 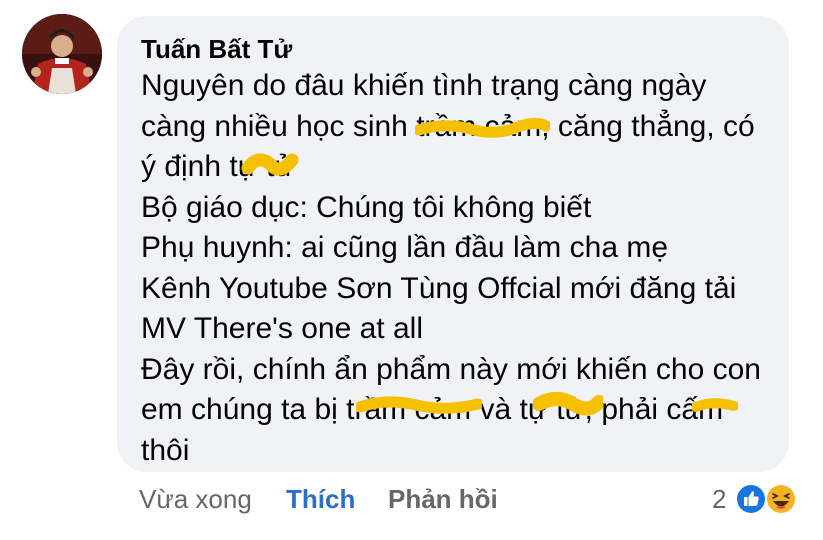 What do you see at coordinates (218, 166) in the screenshot?
I see `comment-line: ý định tự tử` at bounding box center [218, 166].